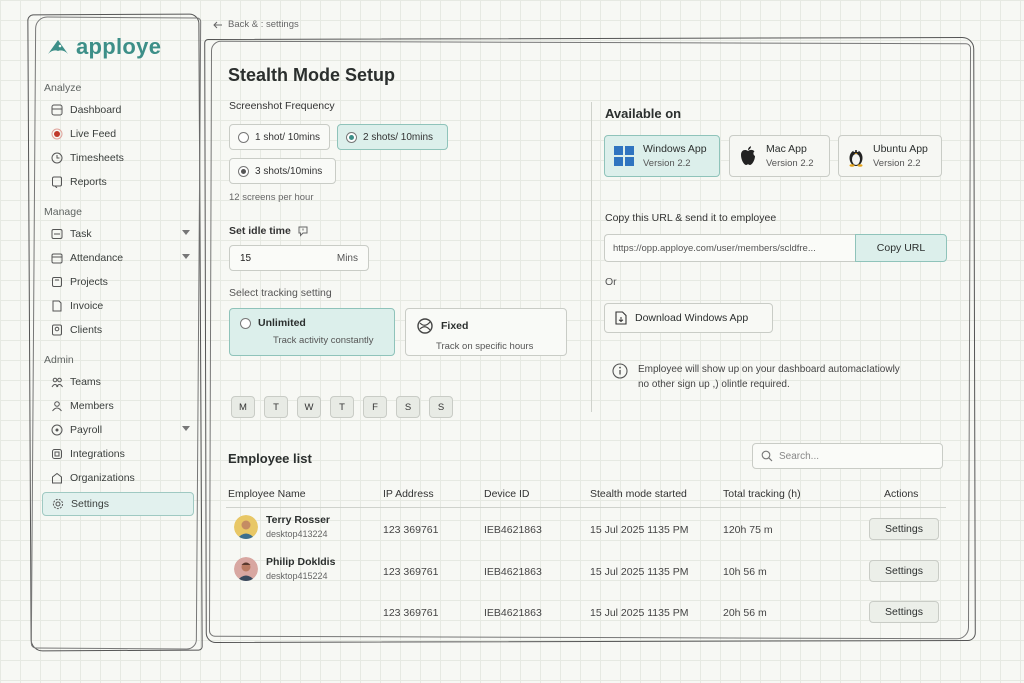 The height and width of the screenshot is (683, 1024). I want to click on reports-icon, so click(57, 182).